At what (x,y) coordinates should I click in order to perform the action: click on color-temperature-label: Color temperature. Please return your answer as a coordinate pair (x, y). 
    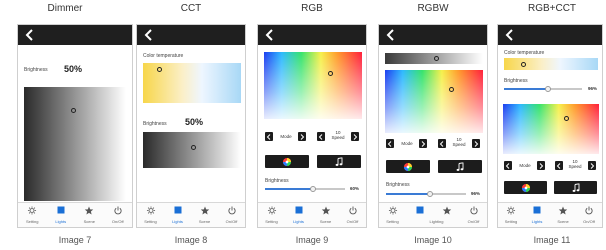
    Looking at the image, I should click on (524, 53).